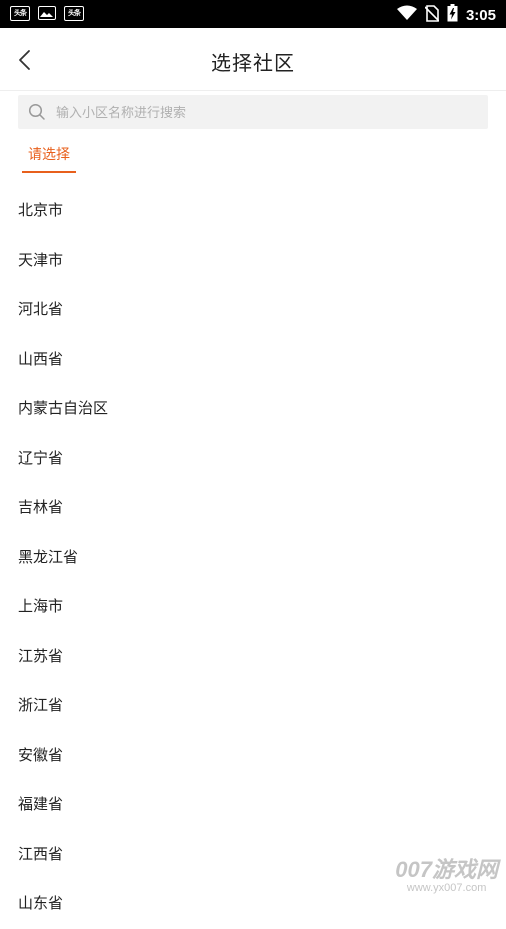 This screenshot has width=506, height=929. Describe the element at coordinates (480, 15) in the screenshot. I see `status-time: 3:05` at that location.